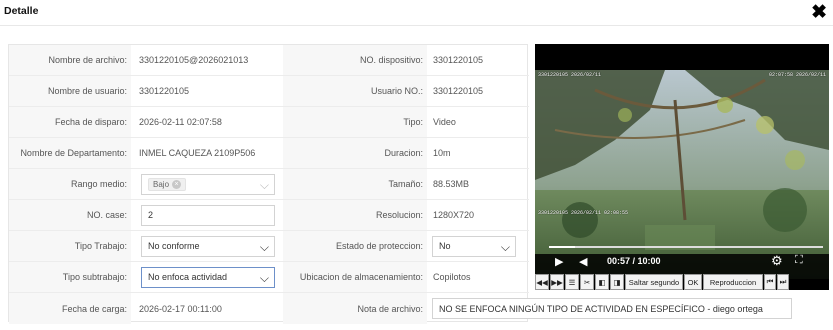 The height and width of the screenshot is (330, 833). Describe the element at coordinates (70, 308) in the screenshot. I see `label-fecha-carga: Fecha de carga:` at that location.